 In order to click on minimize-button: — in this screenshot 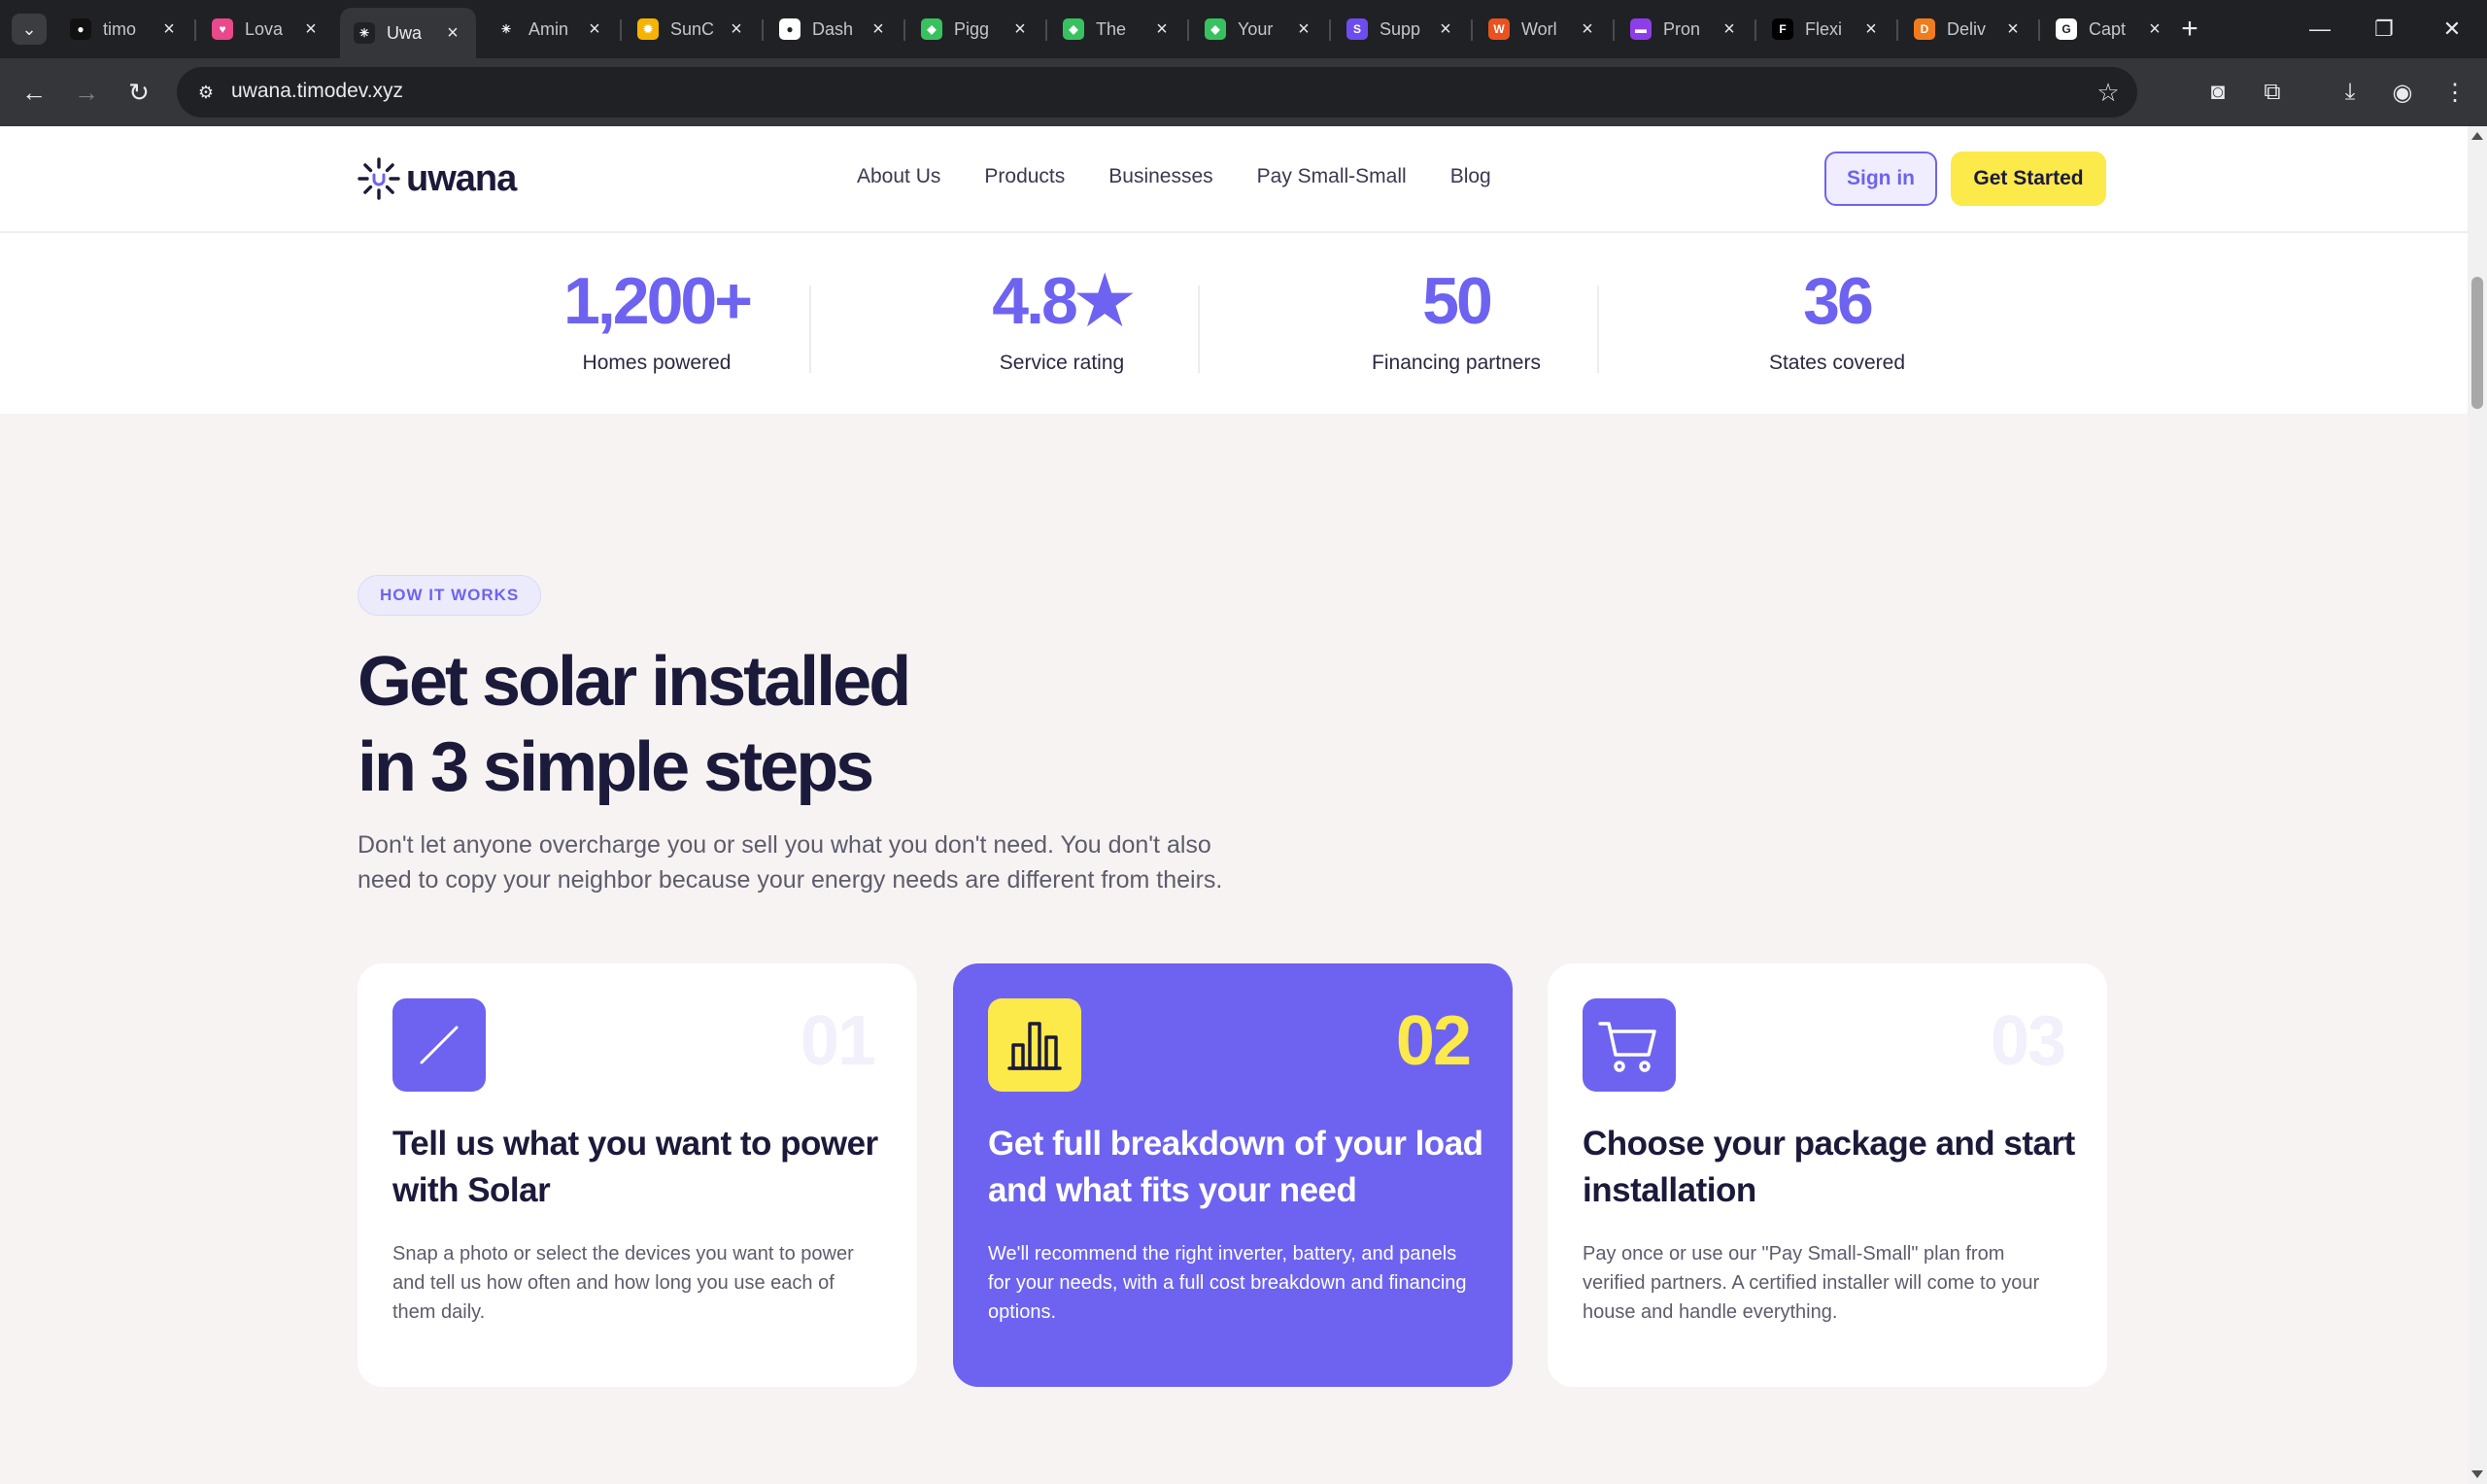, I will do `click(2320, 29)`.